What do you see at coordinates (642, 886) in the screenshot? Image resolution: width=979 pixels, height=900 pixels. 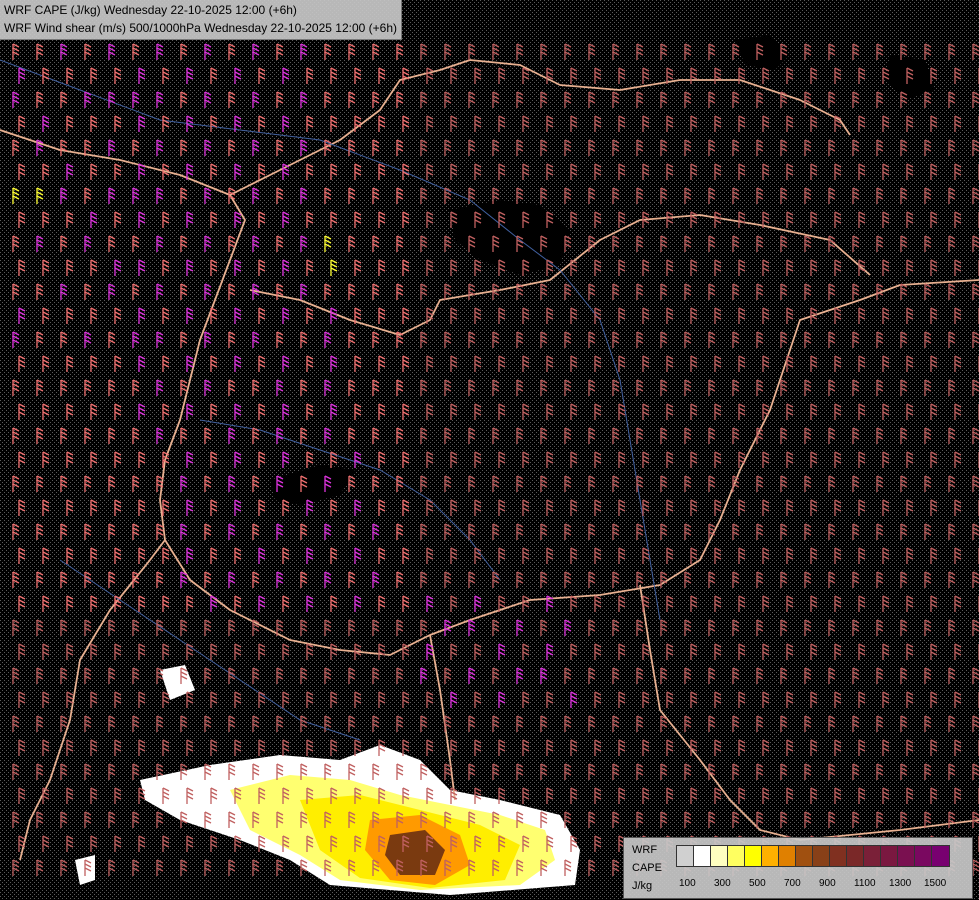 I see `legend-label-unit: J/kg` at bounding box center [642, 886].